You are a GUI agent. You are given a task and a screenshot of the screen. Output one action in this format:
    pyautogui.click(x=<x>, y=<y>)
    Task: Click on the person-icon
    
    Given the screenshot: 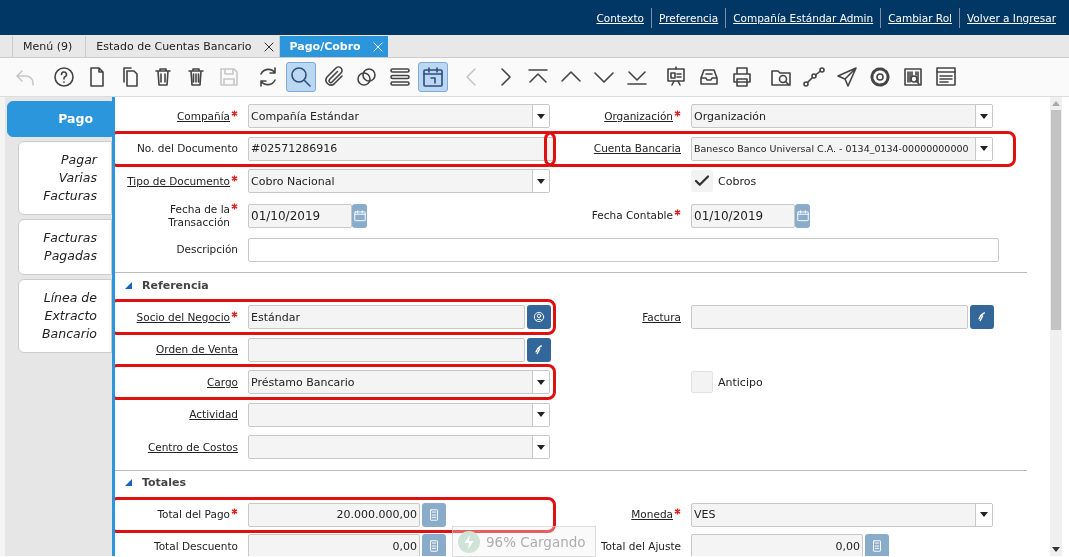 What is the action you would take?
    pyautogui.click(x=539, y=317)
    